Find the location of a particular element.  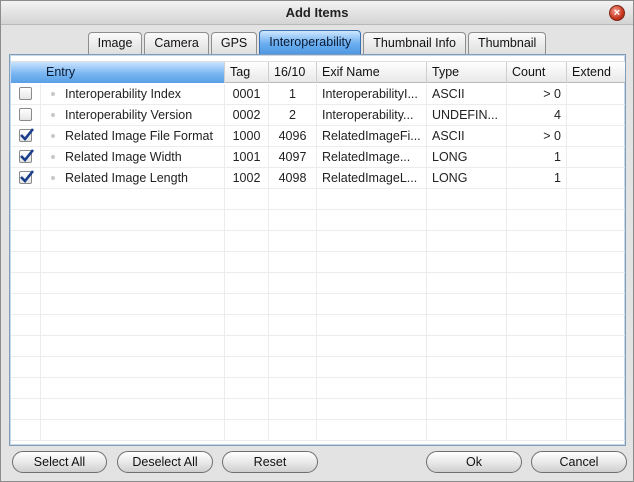

tag-cell: 1000 is located at coordinates (247, 136).